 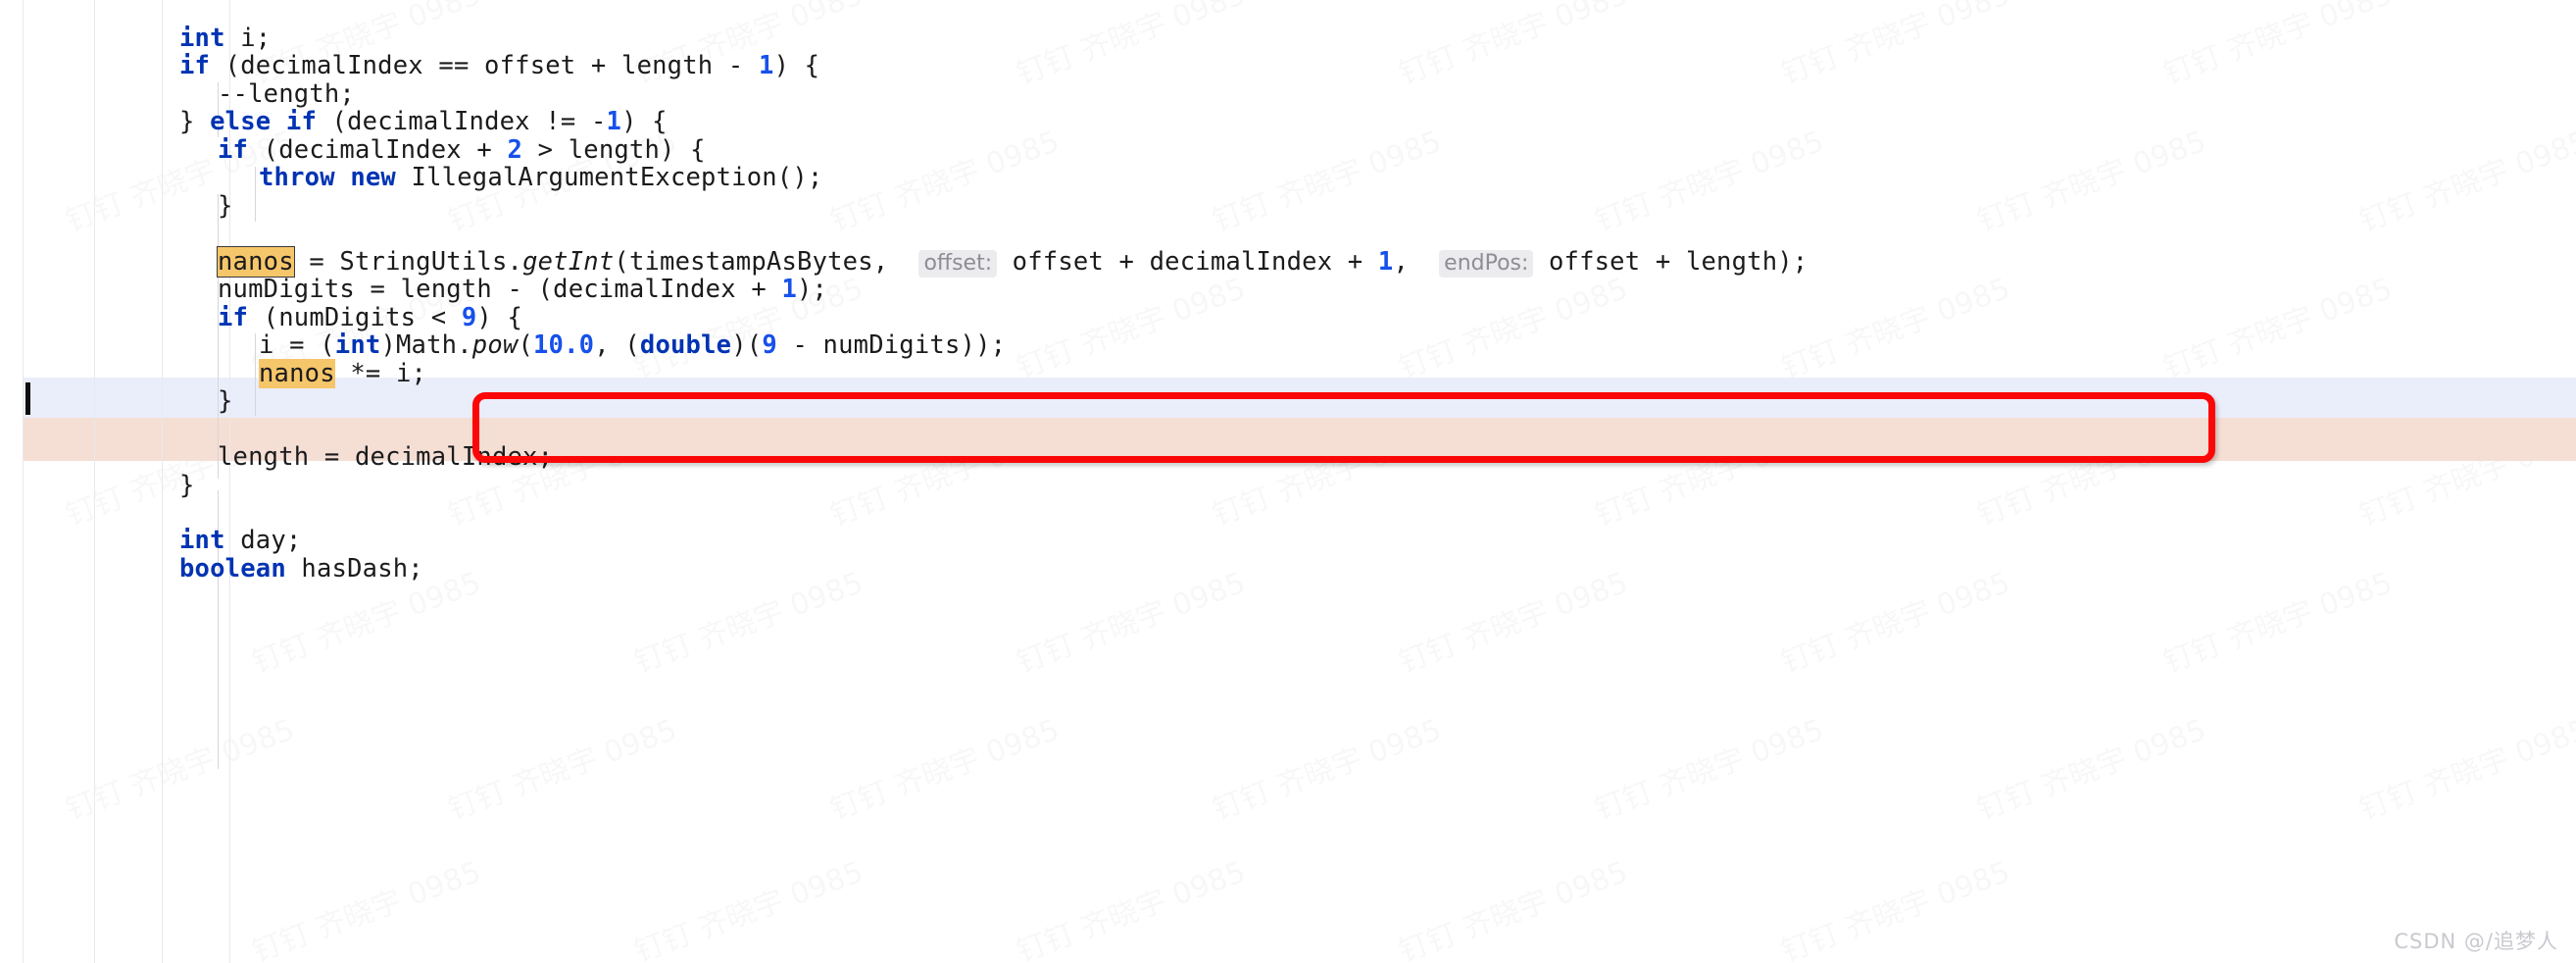 What do you see at coordinates (213, 373) in the screenshot?
I see `line-nanos-mult: nanos *= i;` at bounding box center [213, 373].